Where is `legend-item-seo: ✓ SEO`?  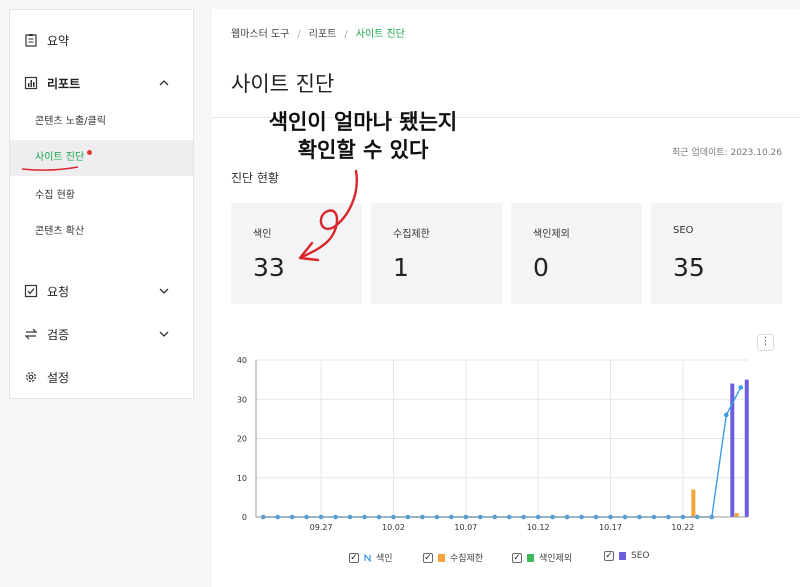
legend-item-seo: ✓ SEO is located at coordinates (626, 556).